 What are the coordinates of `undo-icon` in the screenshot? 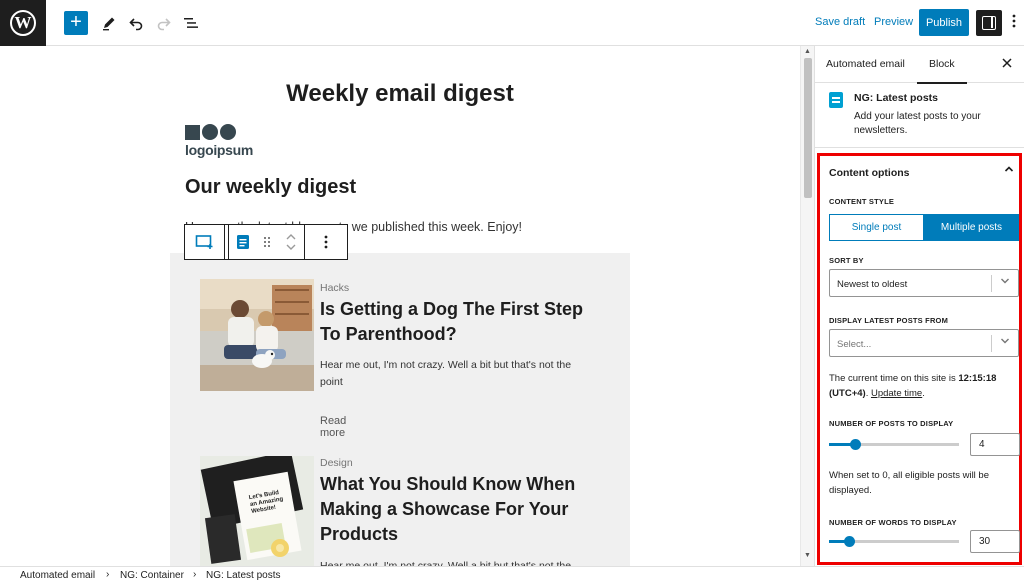 It's located at (136, 24).